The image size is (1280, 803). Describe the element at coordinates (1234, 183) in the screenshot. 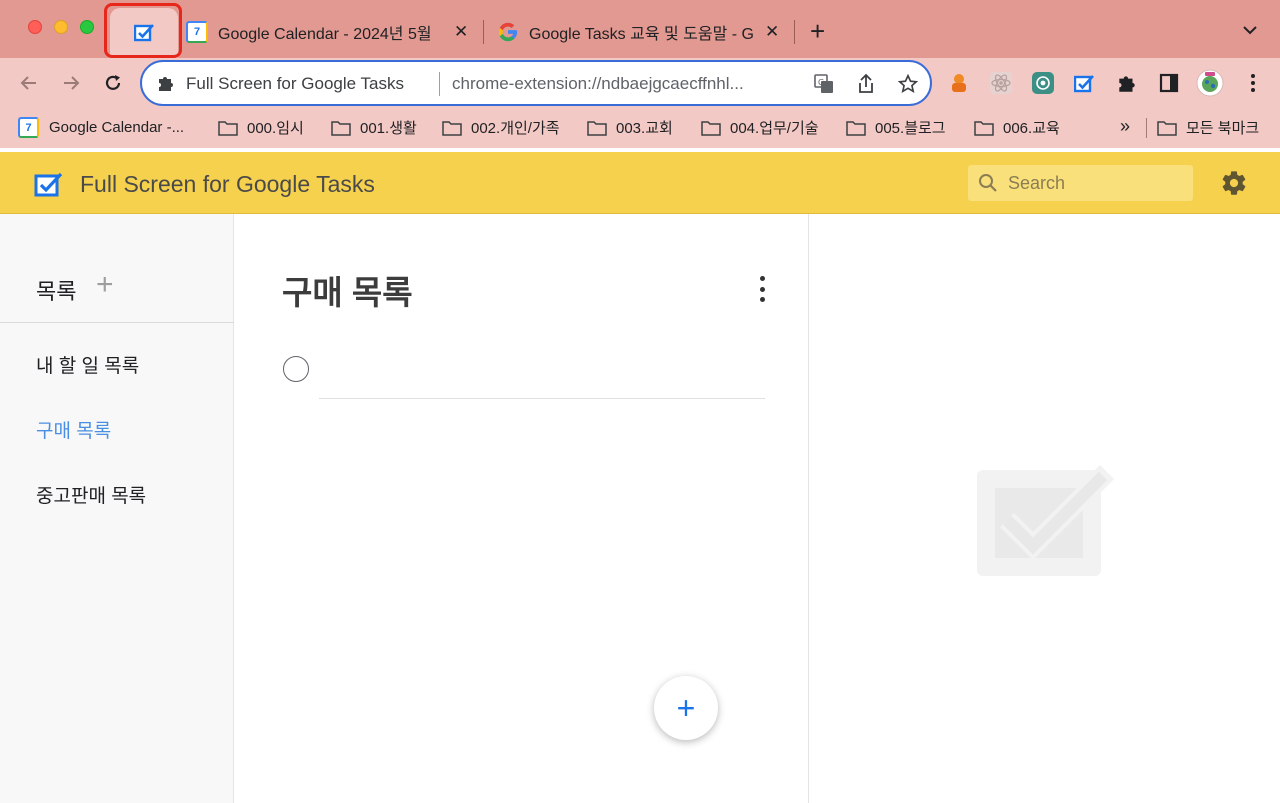

I see `gear-icon` at that location.